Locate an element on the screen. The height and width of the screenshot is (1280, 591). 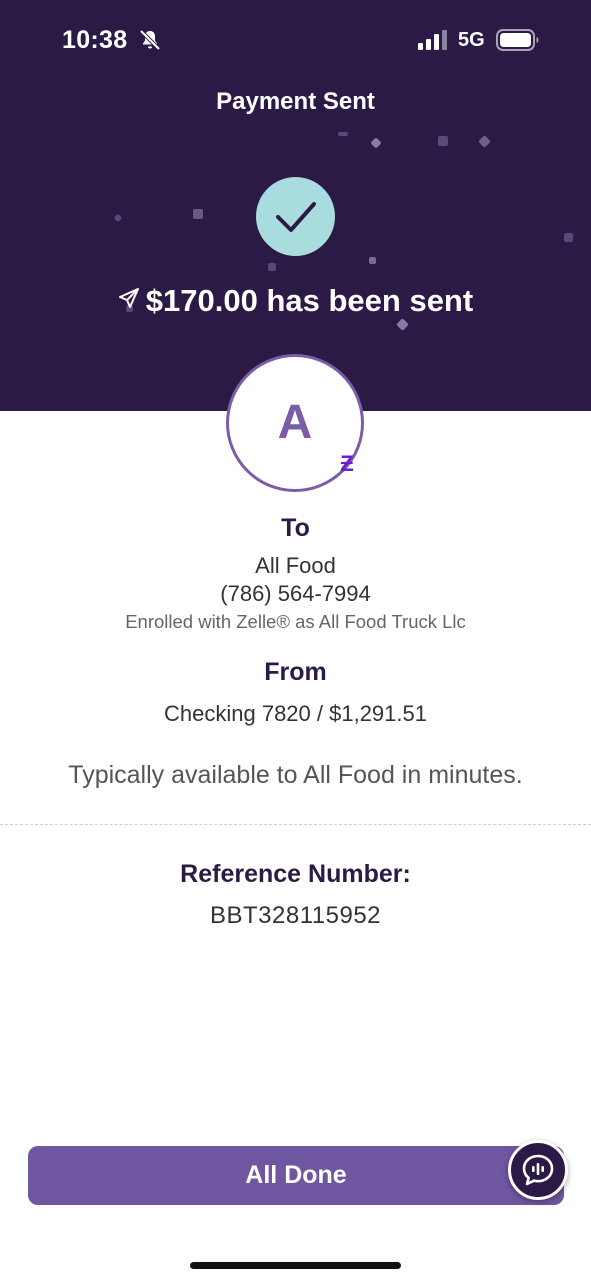
chat-button is located at coordinates (538, 1170).